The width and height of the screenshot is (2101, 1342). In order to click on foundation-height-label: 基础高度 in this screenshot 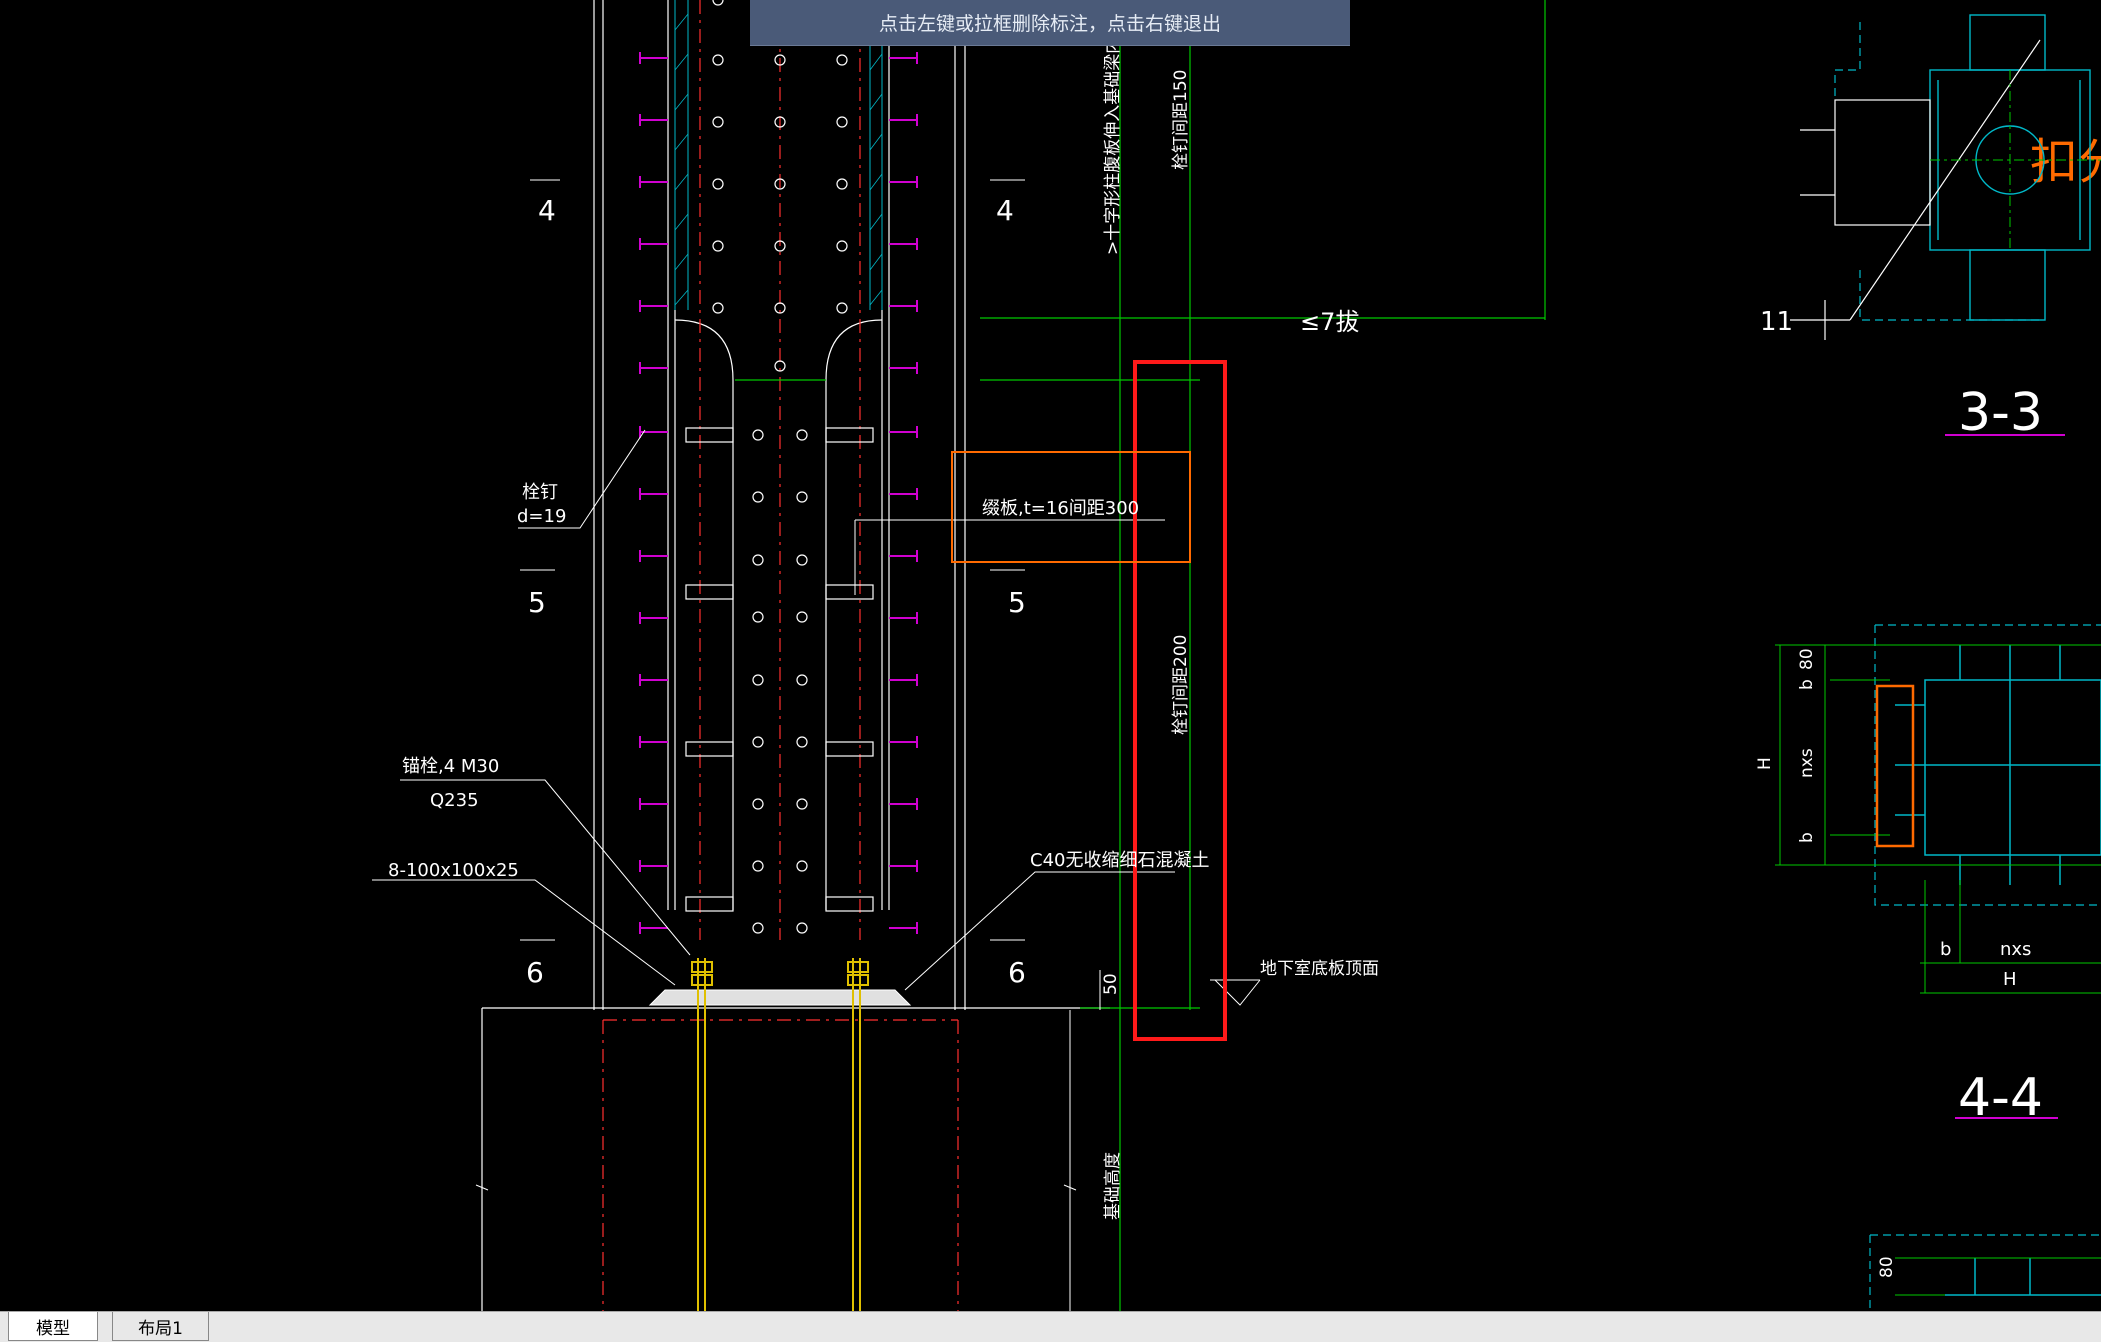, I will do `click(1113, 1186)`.